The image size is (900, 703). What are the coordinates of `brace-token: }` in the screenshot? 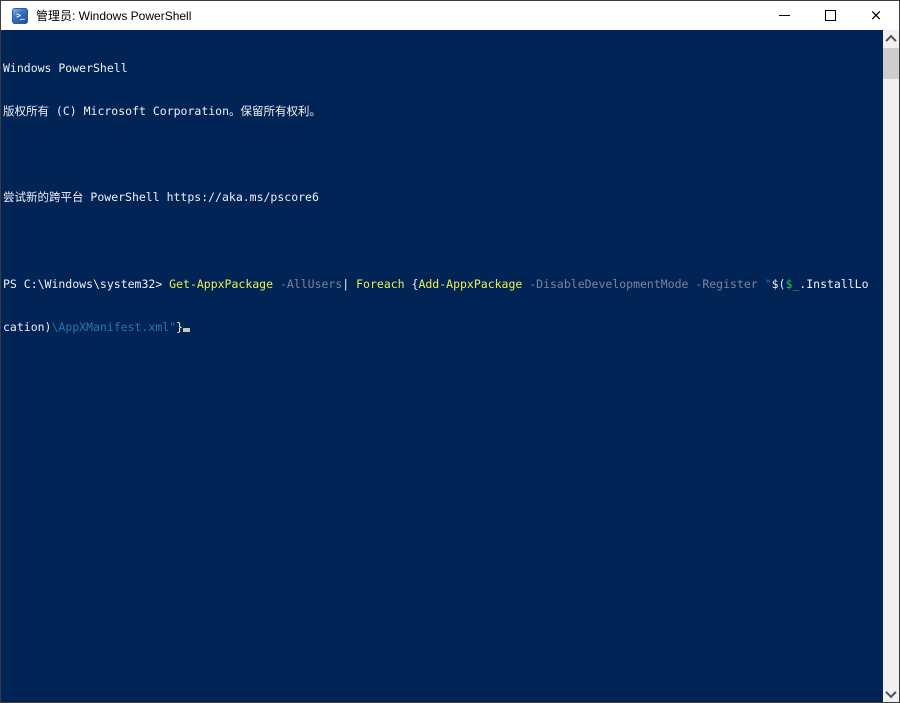 It's located at (180, 327).